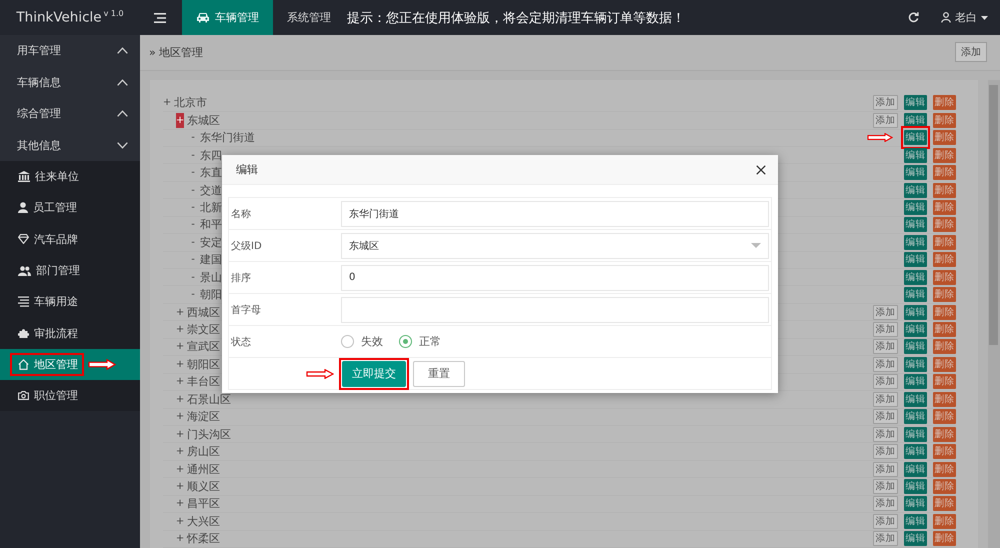  What do you see at coordinates (761, 169) in the screenshot?
I see `close-icon` at bounding box center [761, 169].